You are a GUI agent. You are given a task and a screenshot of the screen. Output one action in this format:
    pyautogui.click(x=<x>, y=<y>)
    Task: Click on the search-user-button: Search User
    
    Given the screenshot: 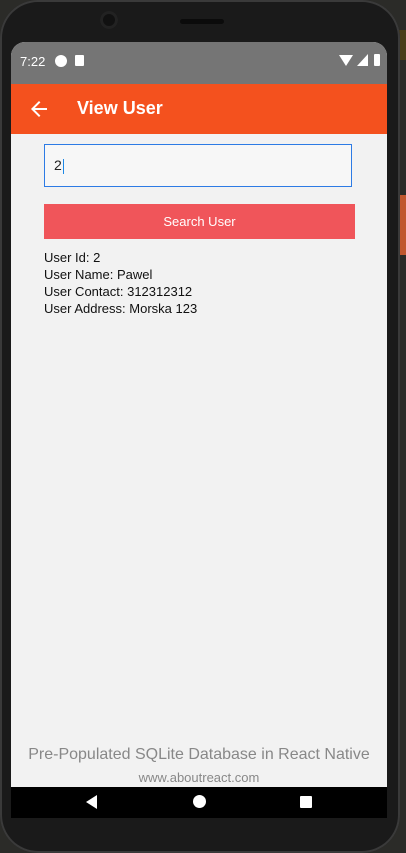 What is the action you would take?
    pyautogui.click(x=199, y=221)
    